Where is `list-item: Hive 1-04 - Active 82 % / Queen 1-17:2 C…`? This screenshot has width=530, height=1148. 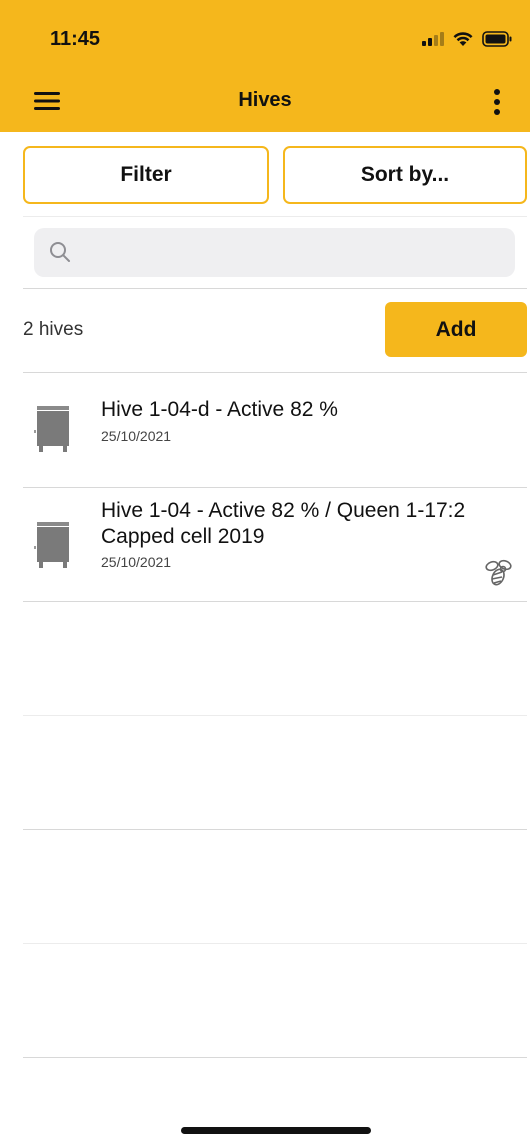 list-item: Hive 1-04 - Active 82 % / Queen 1-17:2 C… is located at coordinates (265, 544).